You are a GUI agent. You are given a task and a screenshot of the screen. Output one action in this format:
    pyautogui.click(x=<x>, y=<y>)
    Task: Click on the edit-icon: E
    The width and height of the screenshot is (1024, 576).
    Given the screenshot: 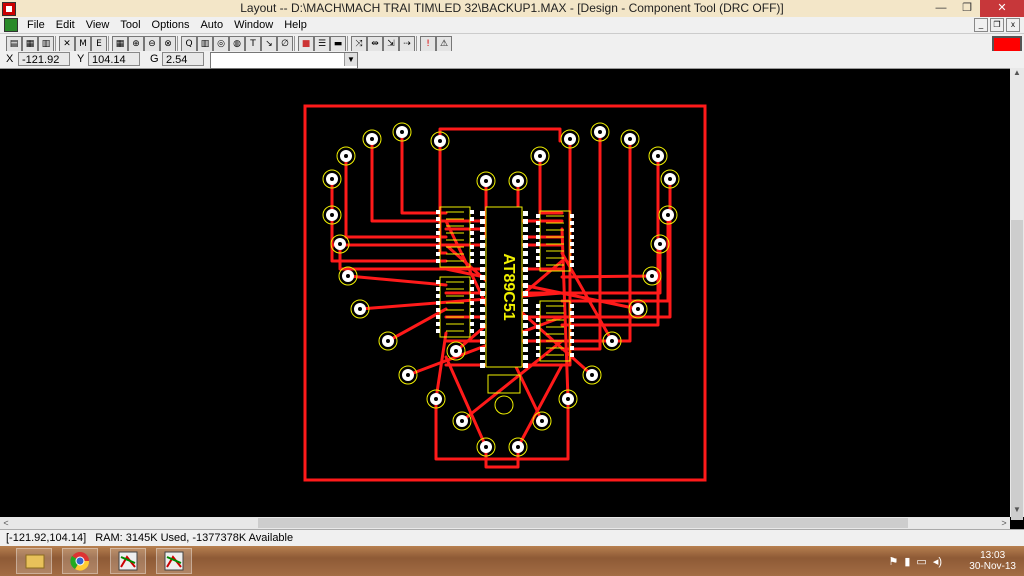 What is the action you would take?
    pyautogui.click(x=99, y=44)
    